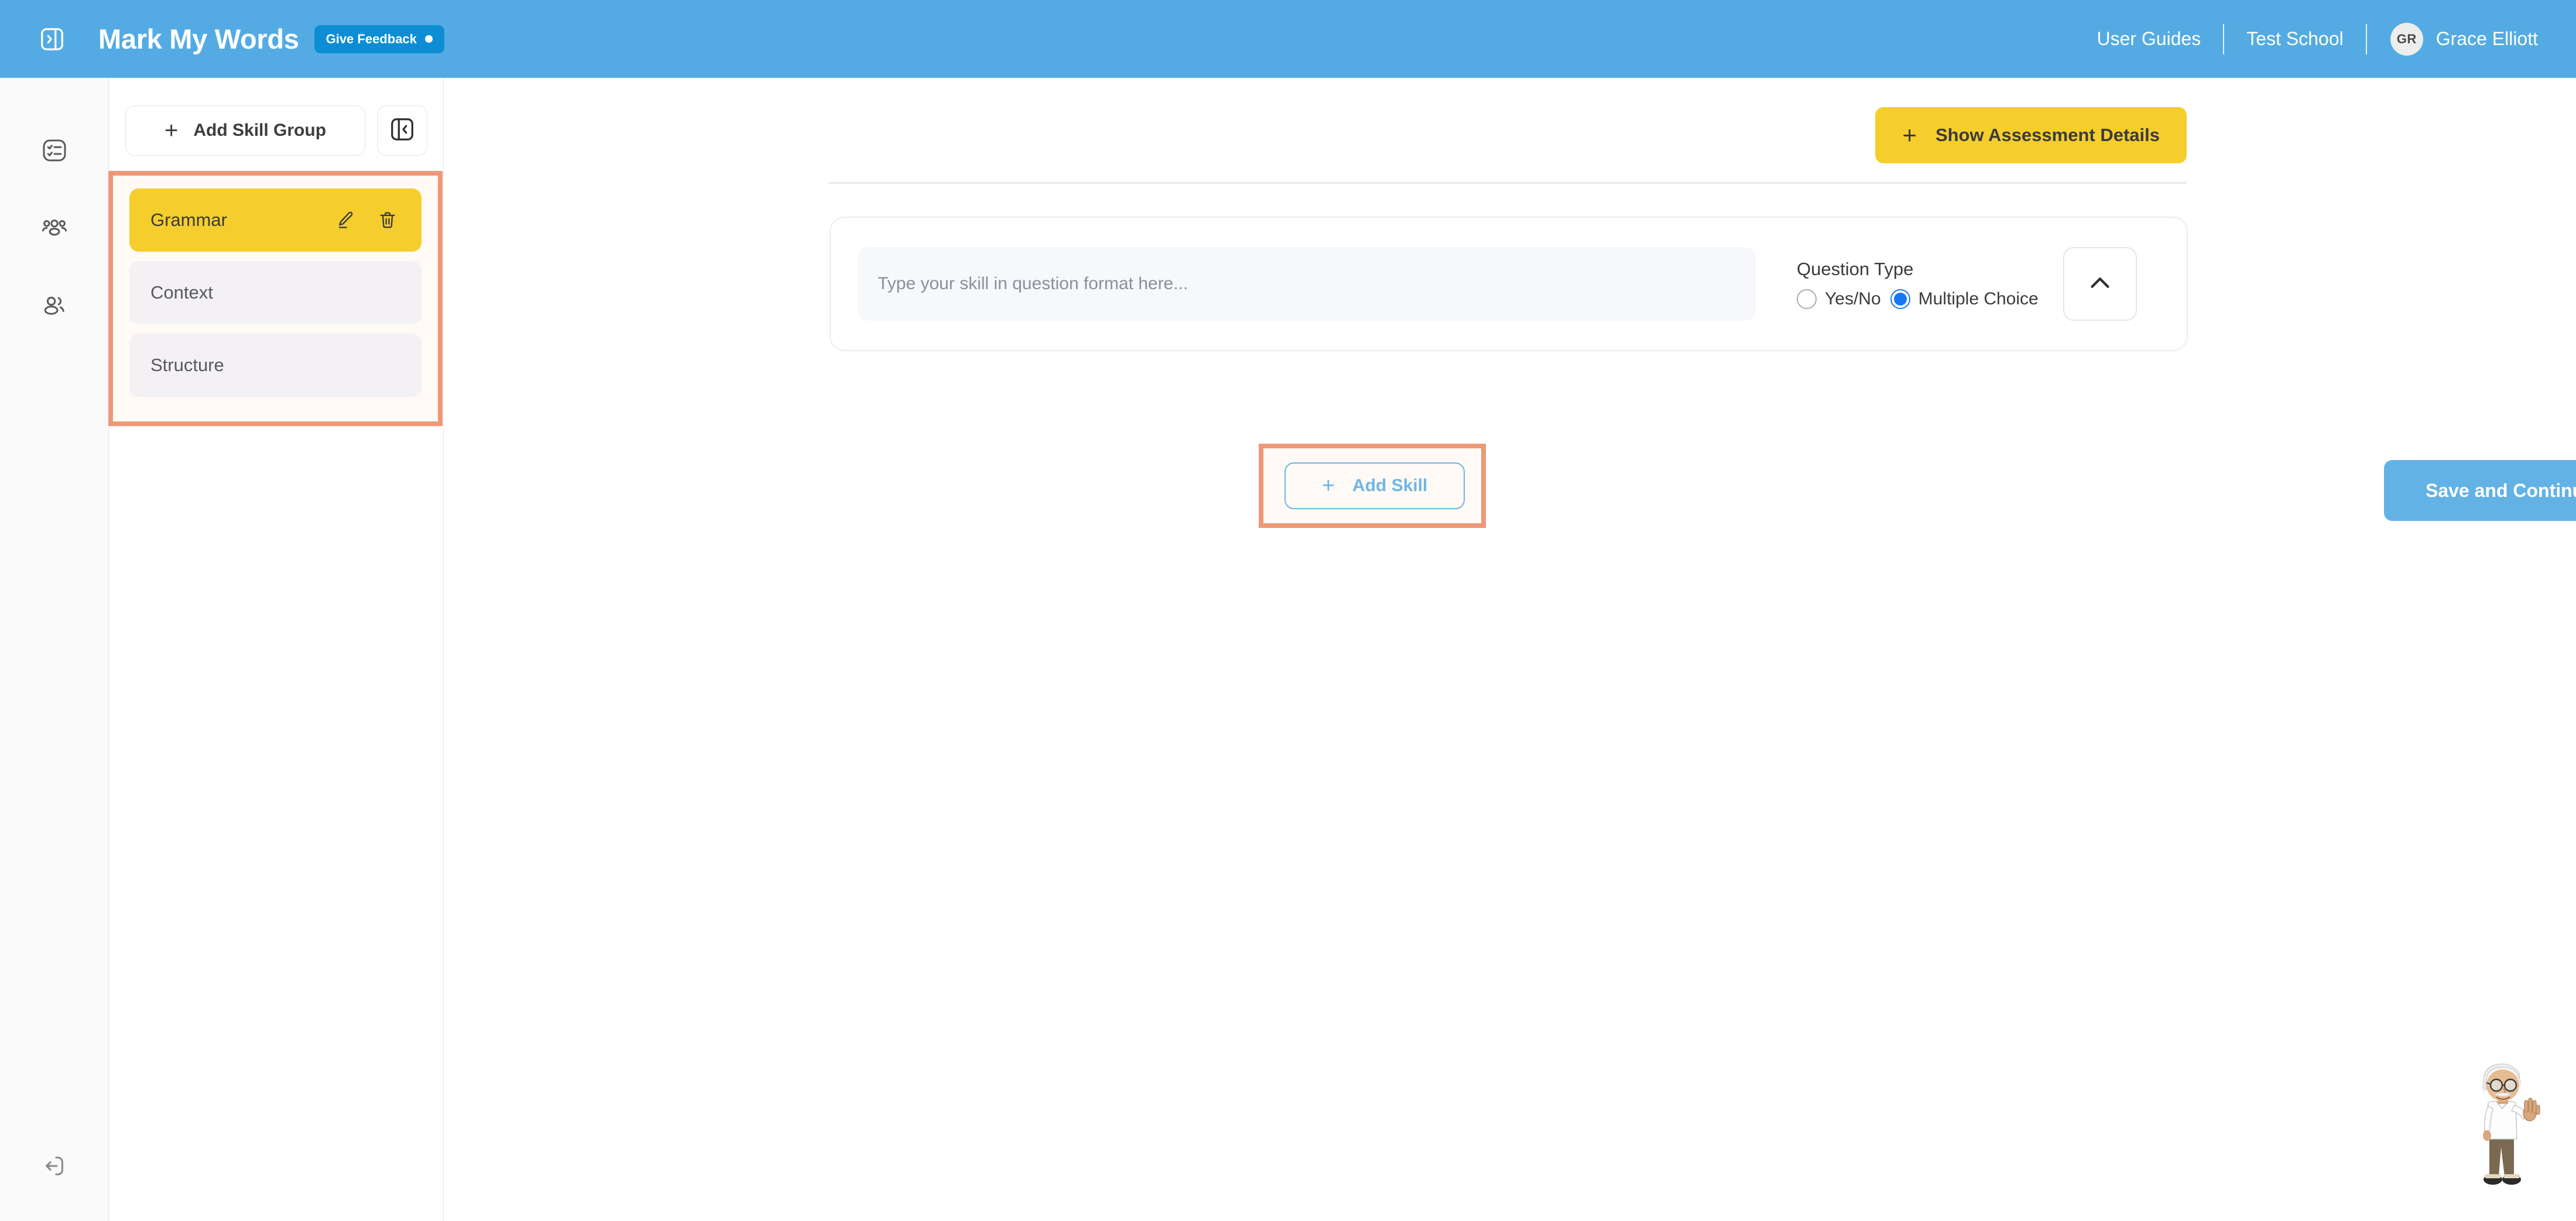 The image size is (2576, 1221). I want to click on add-skill-group-button: + Add Skill Group, so click(245, 130).